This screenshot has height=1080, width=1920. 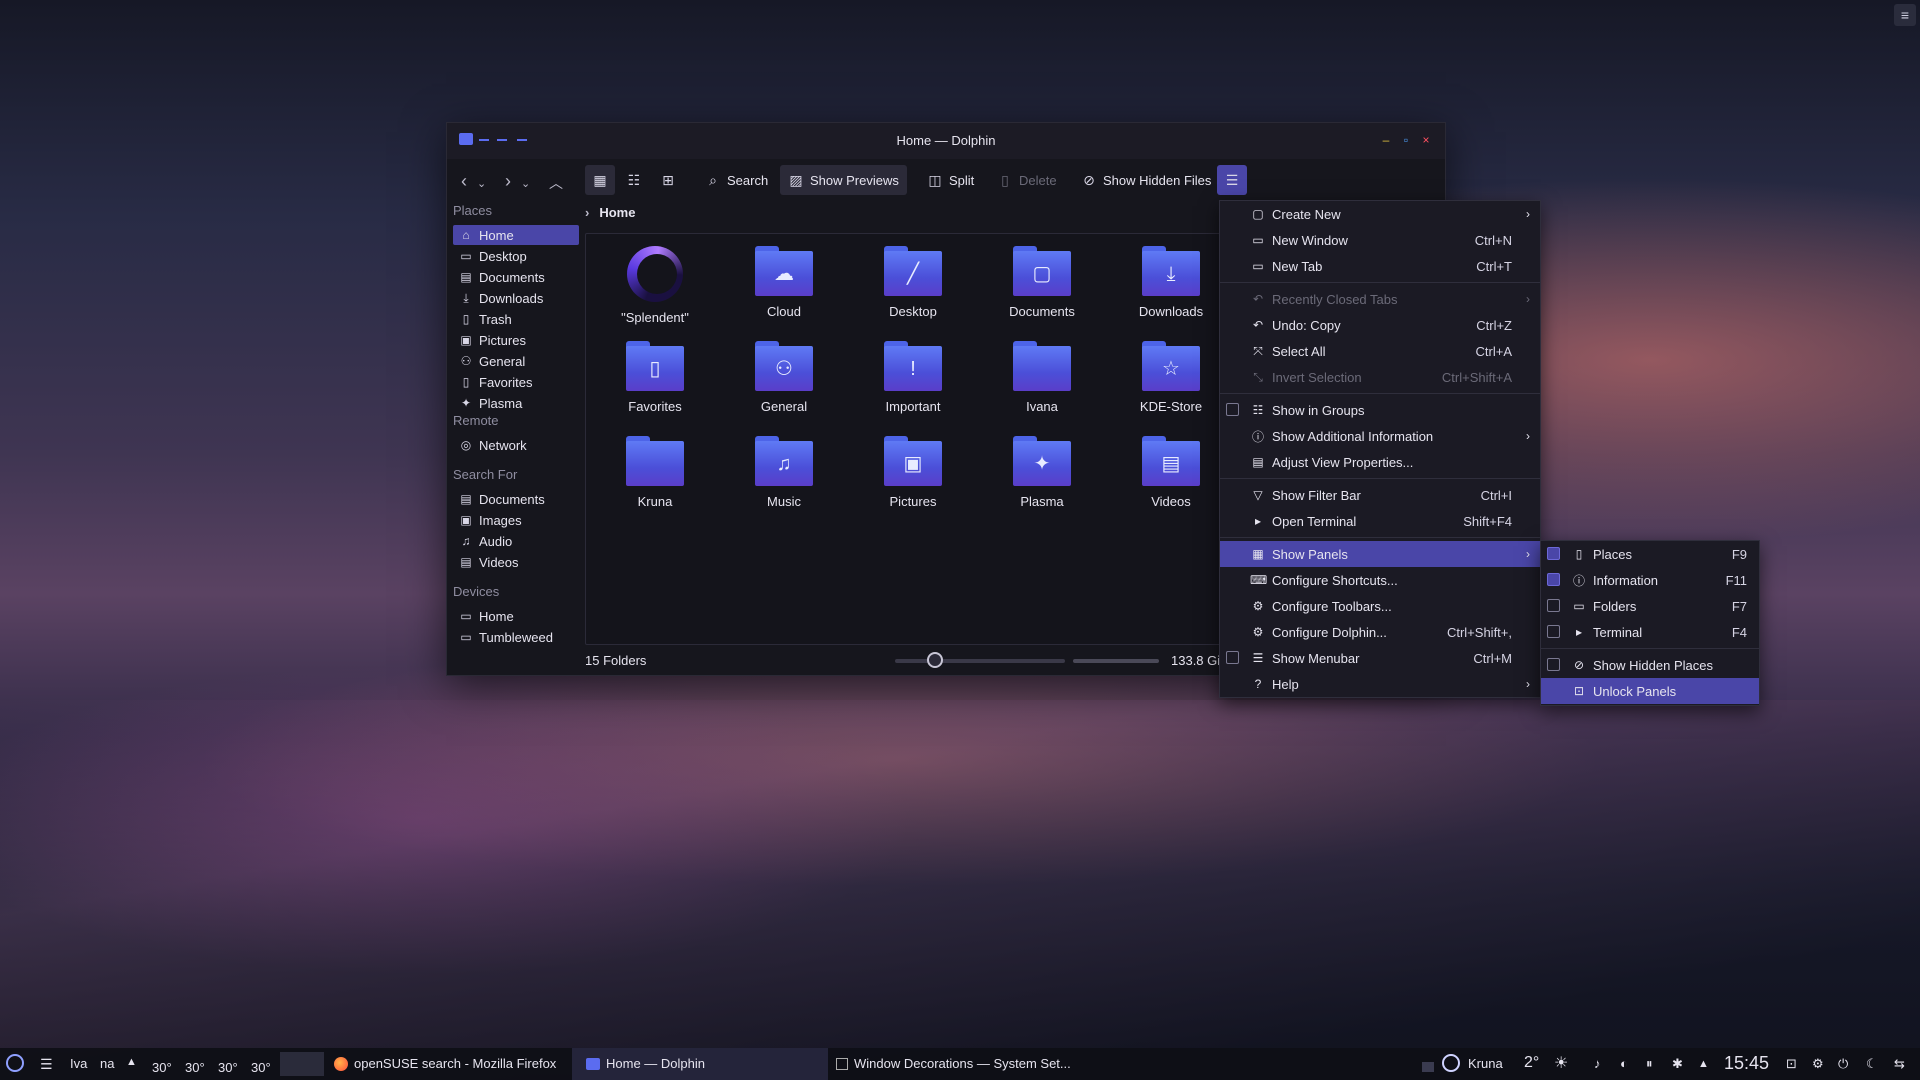 I want to click on panels-item-places: ▯ Places F9, so click(x=1650, y=554).